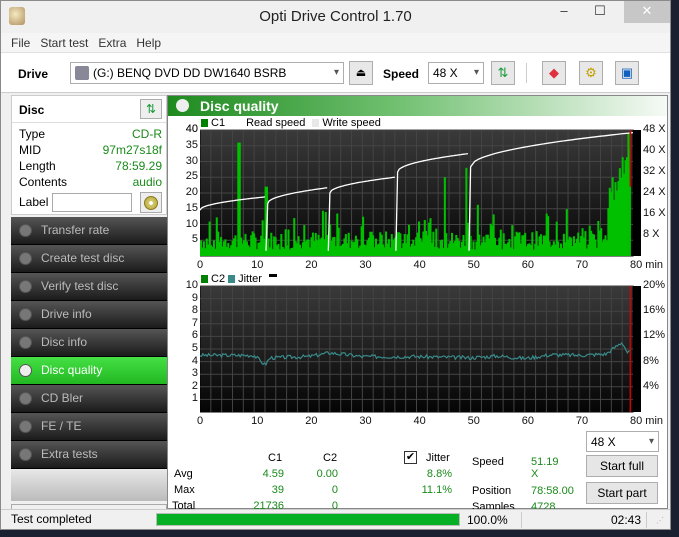 This screenshot has height=537, width=679. What do you see at coordinates (89, 399) in the screenshot?
I see `nav-cd-bler: CD Bler` at bounding box center [89, 399].